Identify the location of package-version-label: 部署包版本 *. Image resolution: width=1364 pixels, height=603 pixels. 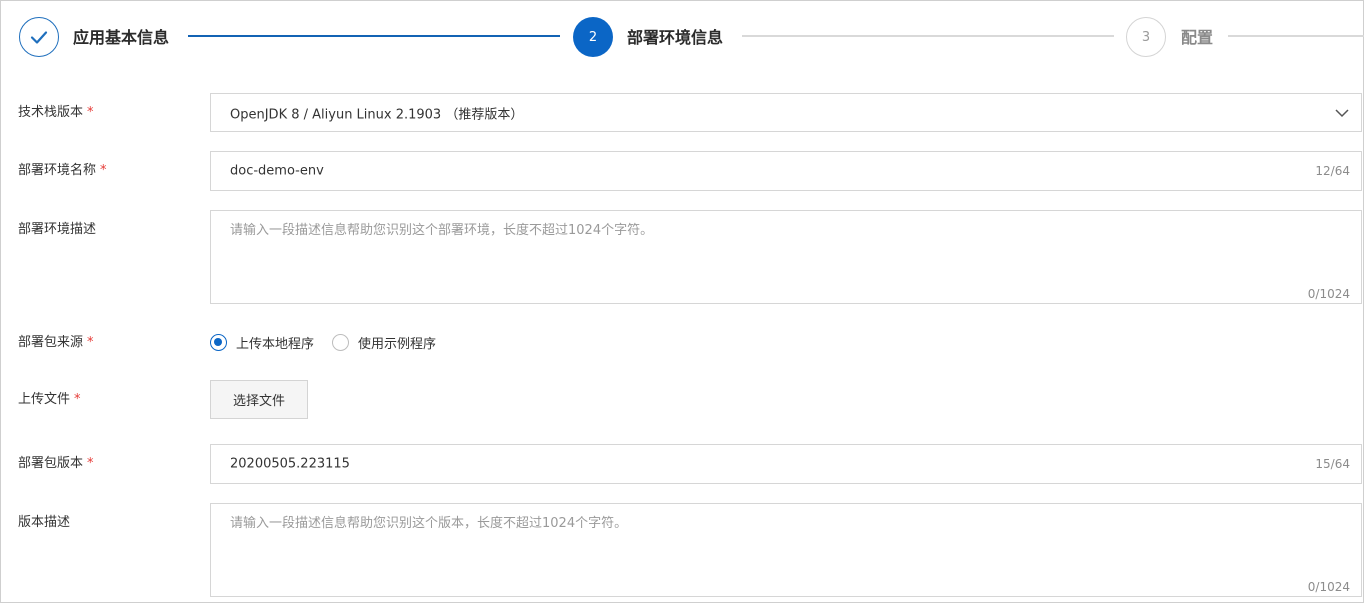
(56, 464).